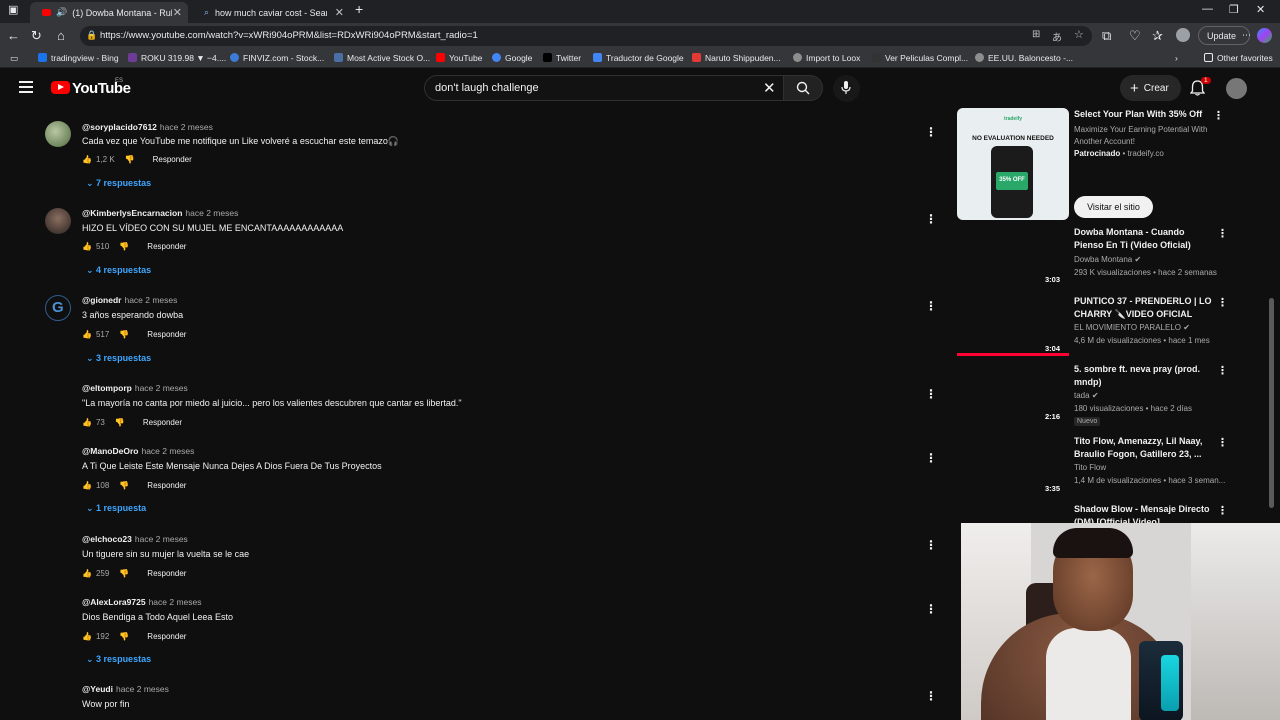  Describe the element at coordinates (125, 689) in the screenshot. I see `comment-author: @Yeudi hace 2 meses` at that location.